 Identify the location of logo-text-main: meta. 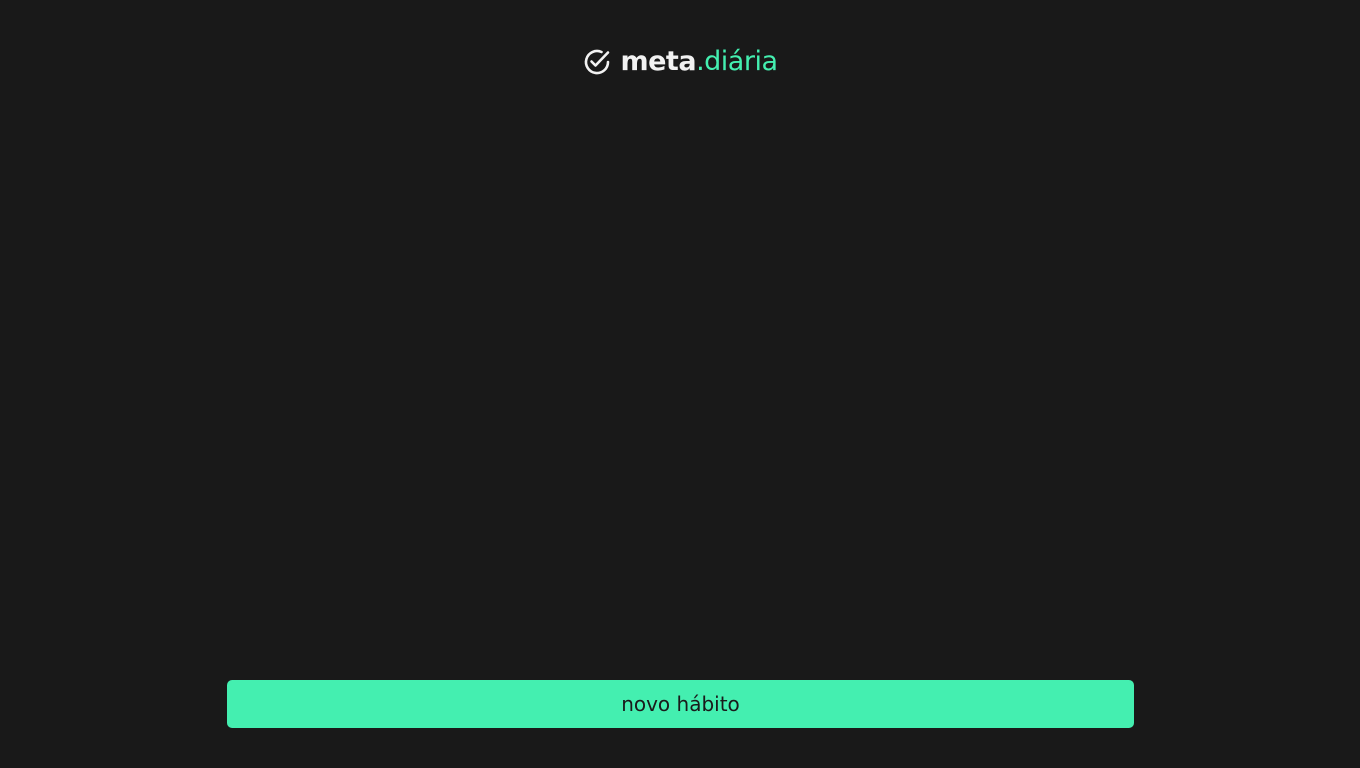
(658, 61).